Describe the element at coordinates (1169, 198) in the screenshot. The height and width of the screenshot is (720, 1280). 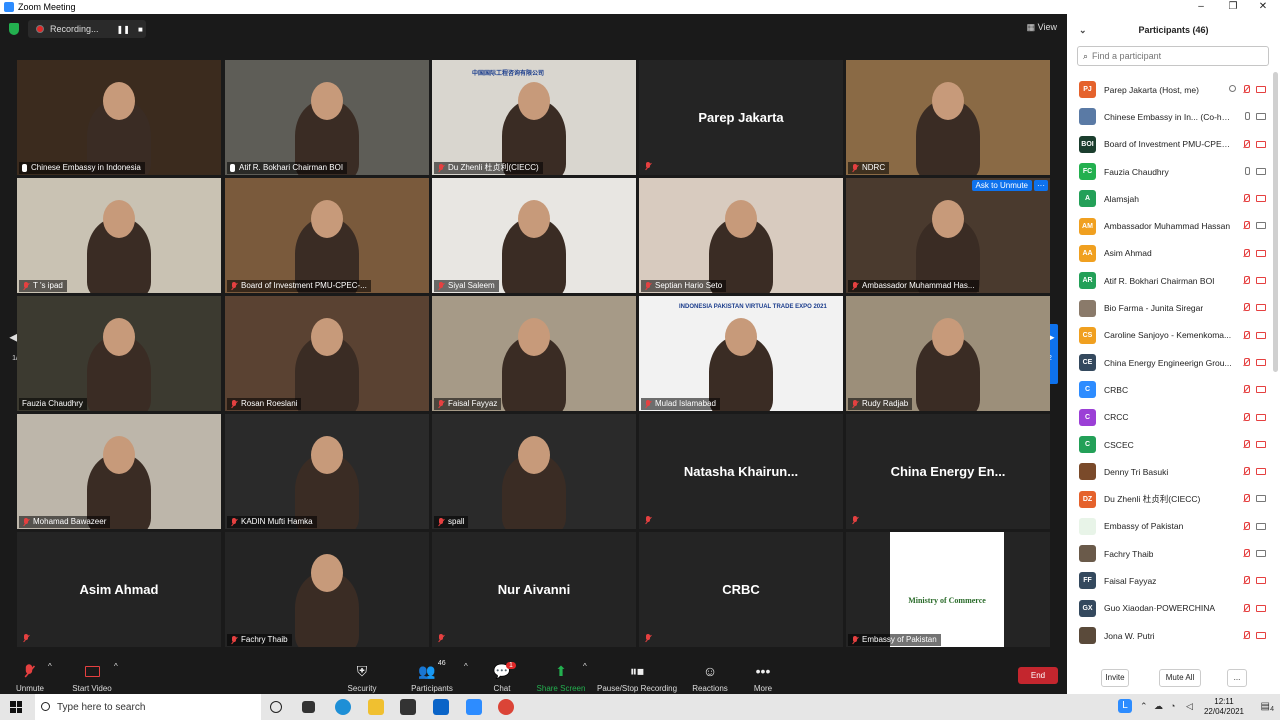
I see `participant-row: A Alamsjah` at that location.